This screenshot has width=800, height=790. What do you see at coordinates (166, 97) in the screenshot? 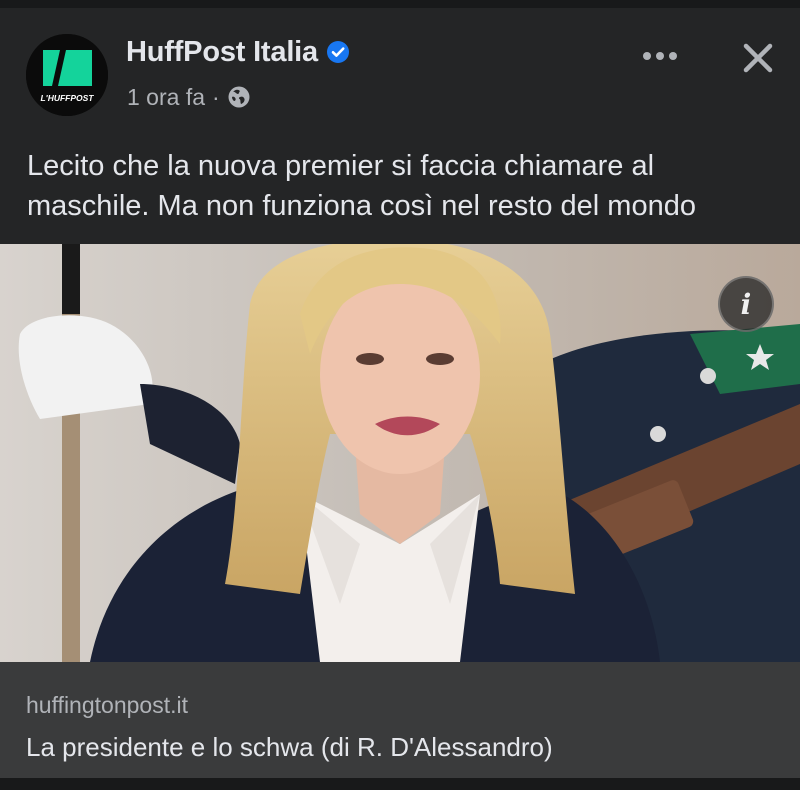
I see `post-timestamp: 1 ora fa` at bounding box center [166, 97].